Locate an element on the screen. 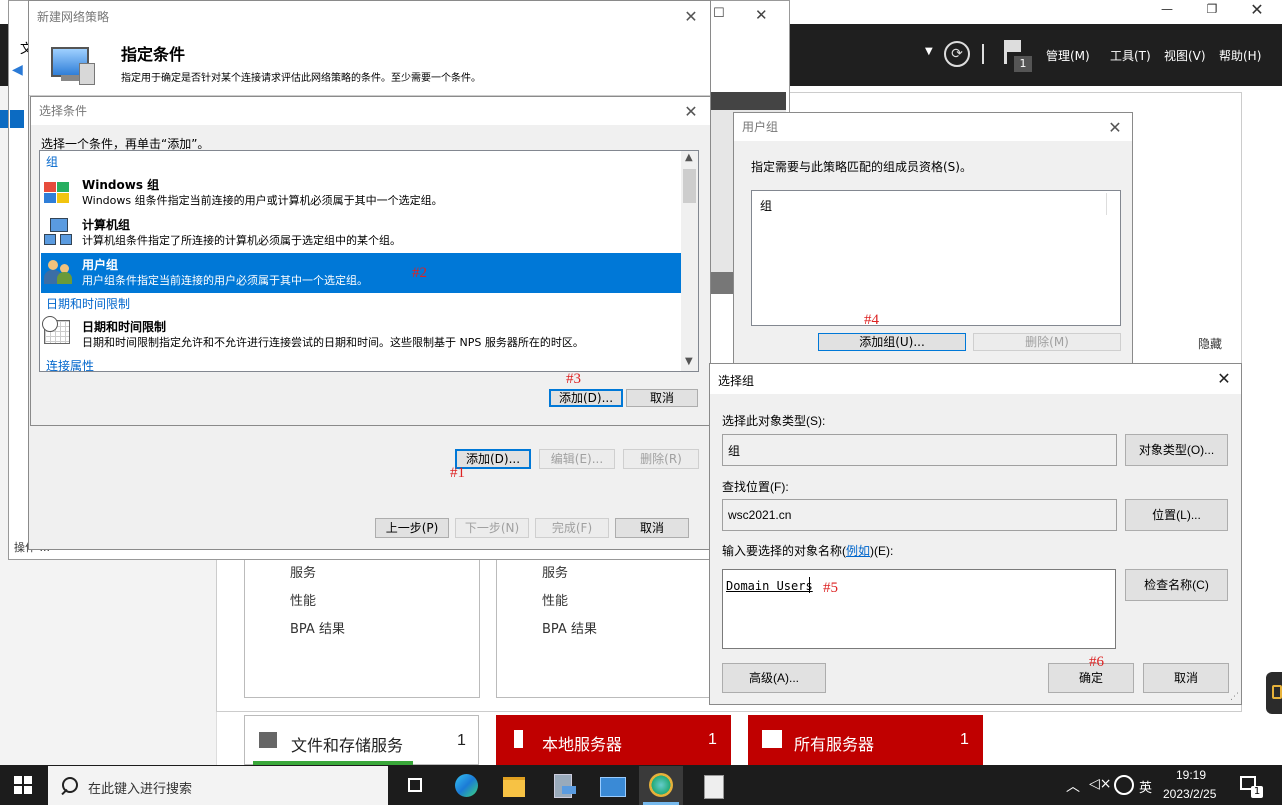 The width and height of the screenshot is (1282, 805). ime-indicator: 英 is located at coordinates (1145, 786).